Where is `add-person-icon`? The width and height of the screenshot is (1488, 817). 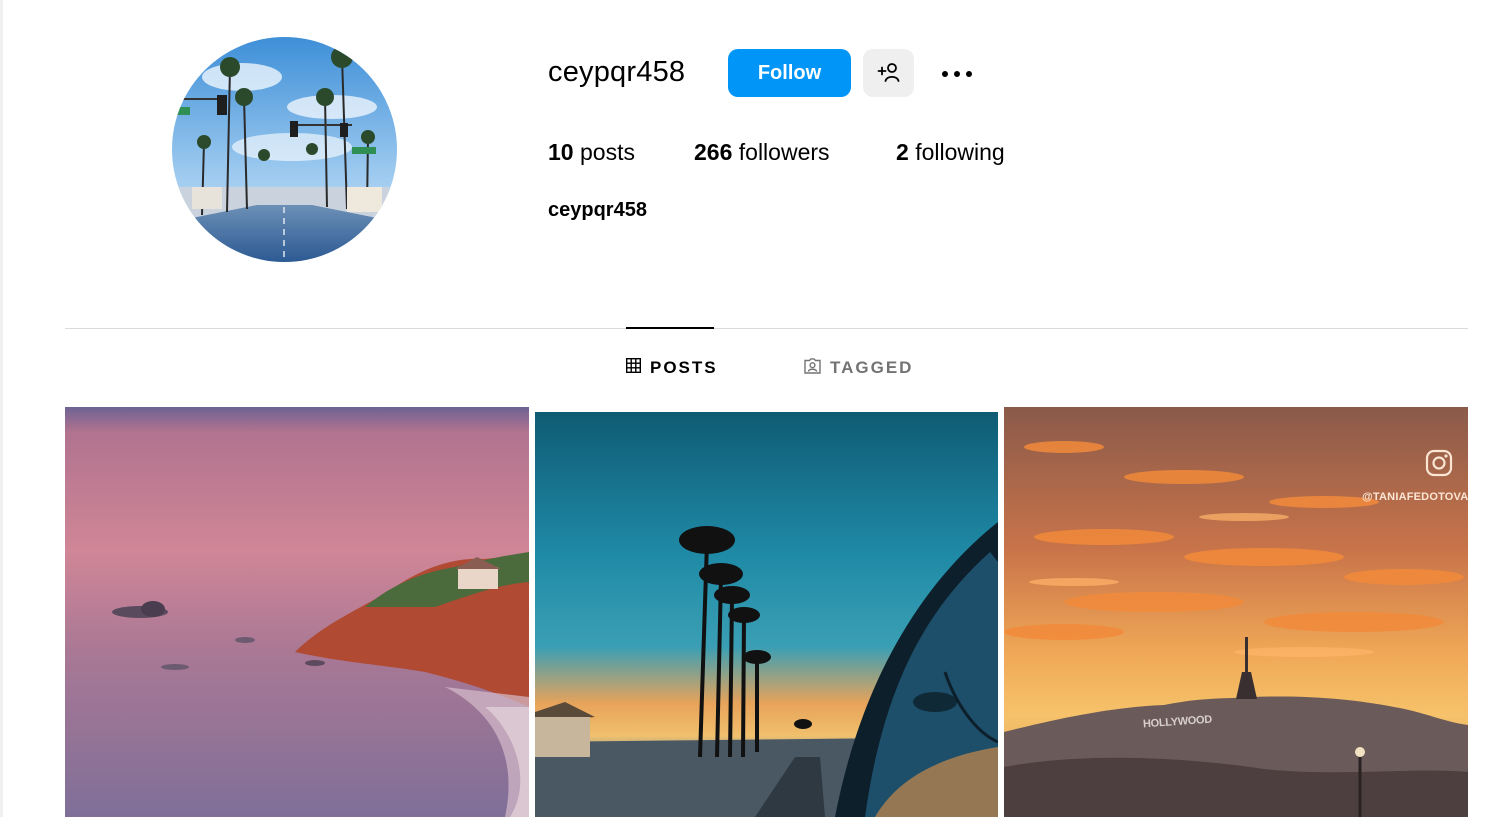
add-person-icon is located at coordinates (889, 73).